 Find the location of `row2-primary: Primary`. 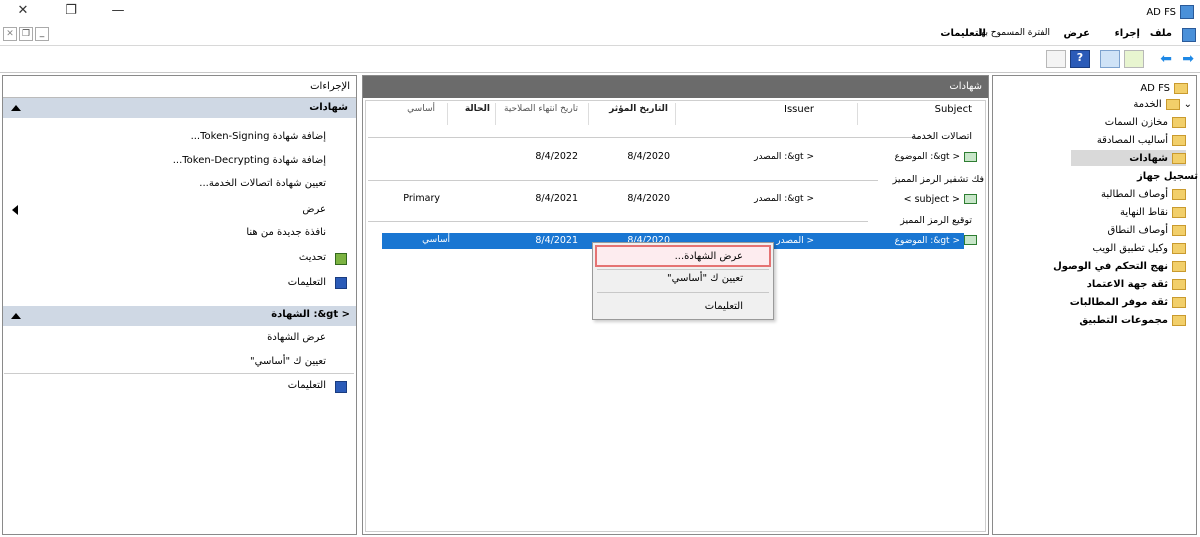

row2-primary: Primary is located at coordinates (421, 198).